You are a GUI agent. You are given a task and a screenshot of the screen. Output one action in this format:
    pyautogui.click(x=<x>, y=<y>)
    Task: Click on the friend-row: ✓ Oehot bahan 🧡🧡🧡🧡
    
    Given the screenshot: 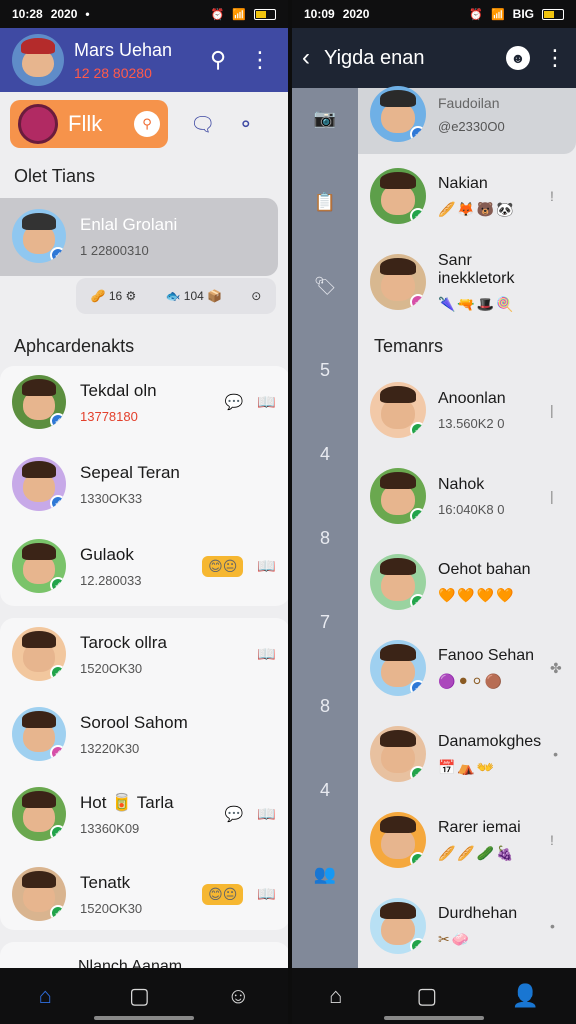 What is the action you would take?
    pyautogui.click(x=467, y=582)
    